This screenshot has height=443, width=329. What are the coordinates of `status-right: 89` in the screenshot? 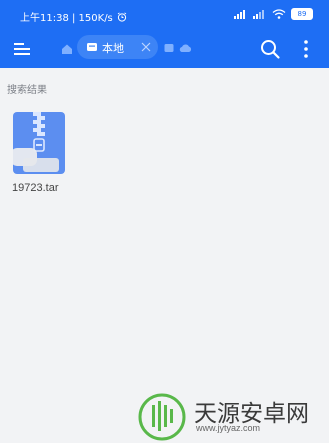 It's located at (273, 14).